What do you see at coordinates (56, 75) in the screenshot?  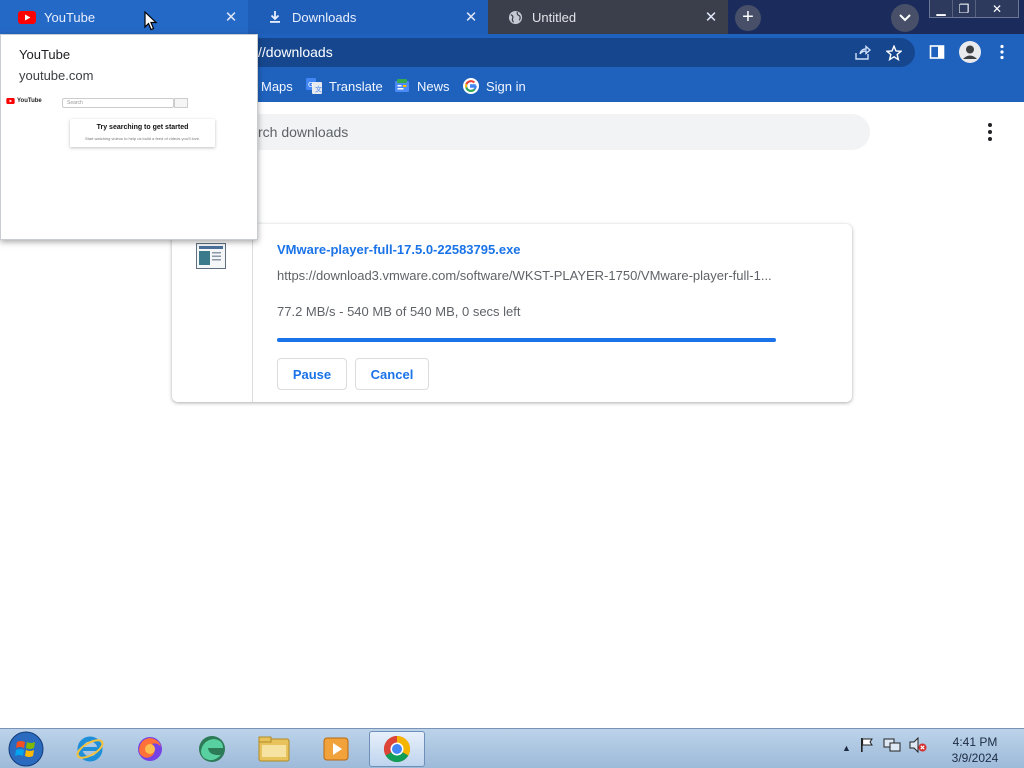 I see `hover-card-domain: youtube.com` at bounding box center [56, 75].